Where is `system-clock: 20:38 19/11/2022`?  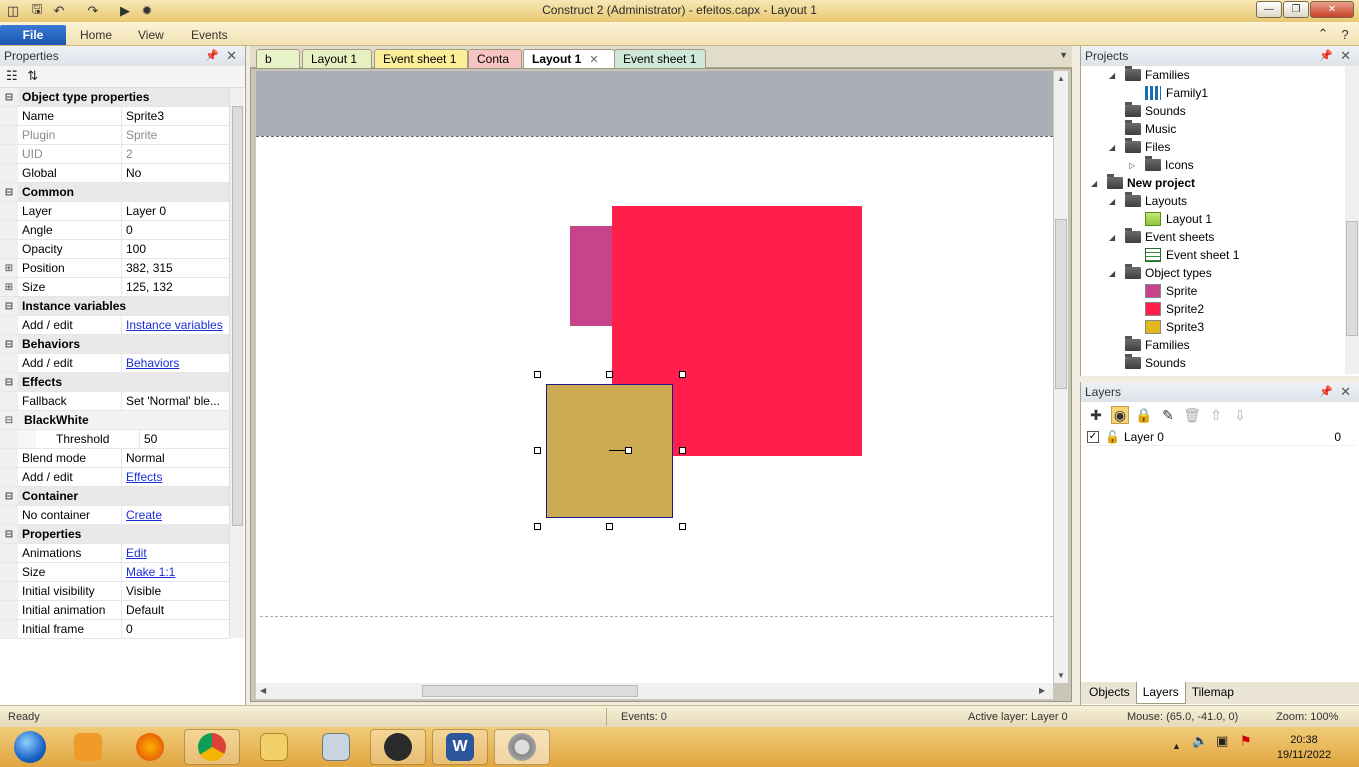
system-clock: 20:38 19/11/2022 is located at coordinates (1304, 748).